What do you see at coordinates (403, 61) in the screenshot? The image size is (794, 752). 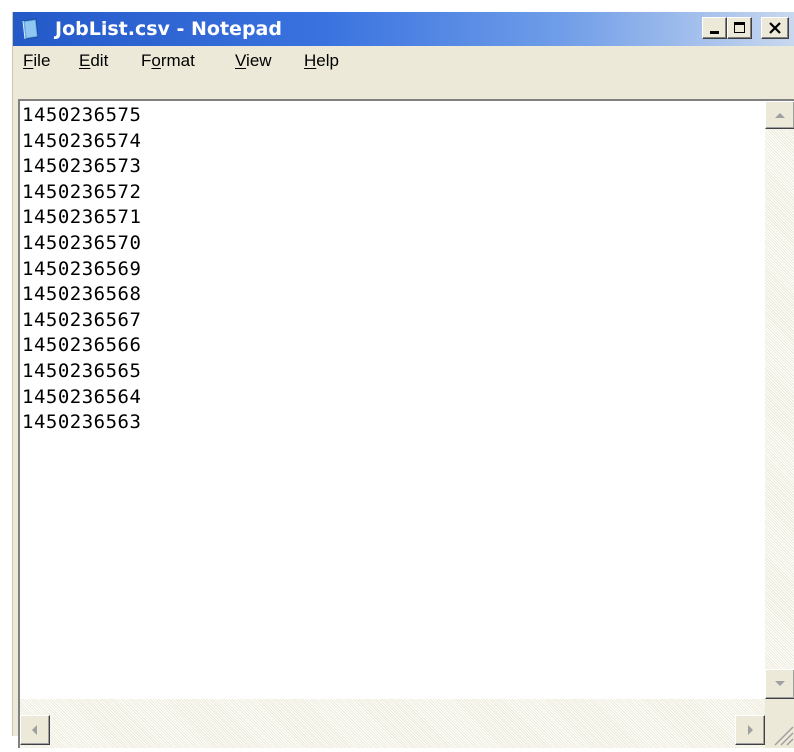 I see `menu-bar: File Edit Format View Help` at bounding box center [403, 61].